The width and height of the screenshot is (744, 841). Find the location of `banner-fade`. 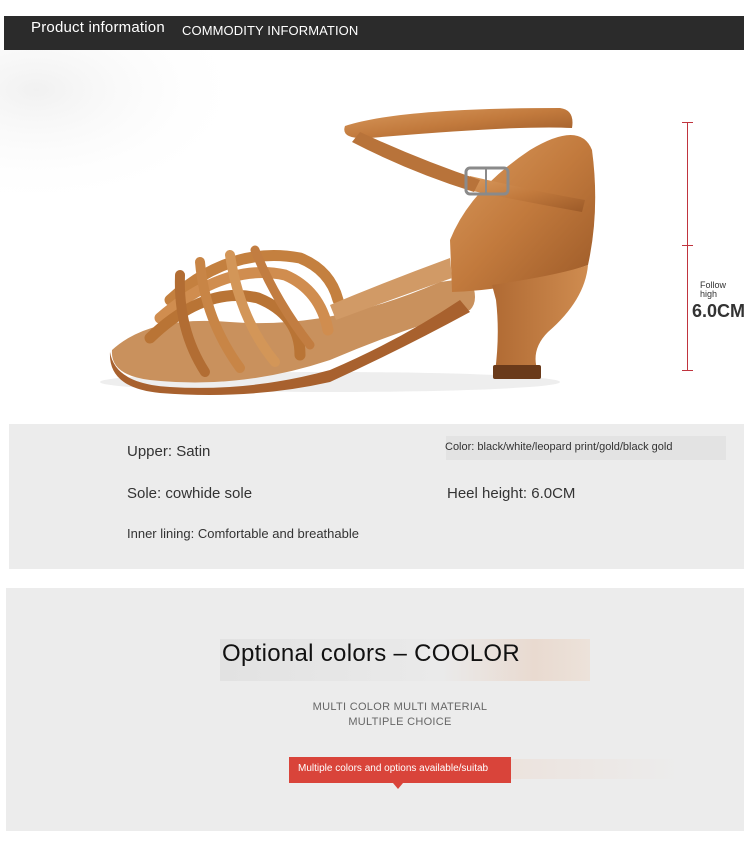

banner-fade is located at coordinates (596, 769).